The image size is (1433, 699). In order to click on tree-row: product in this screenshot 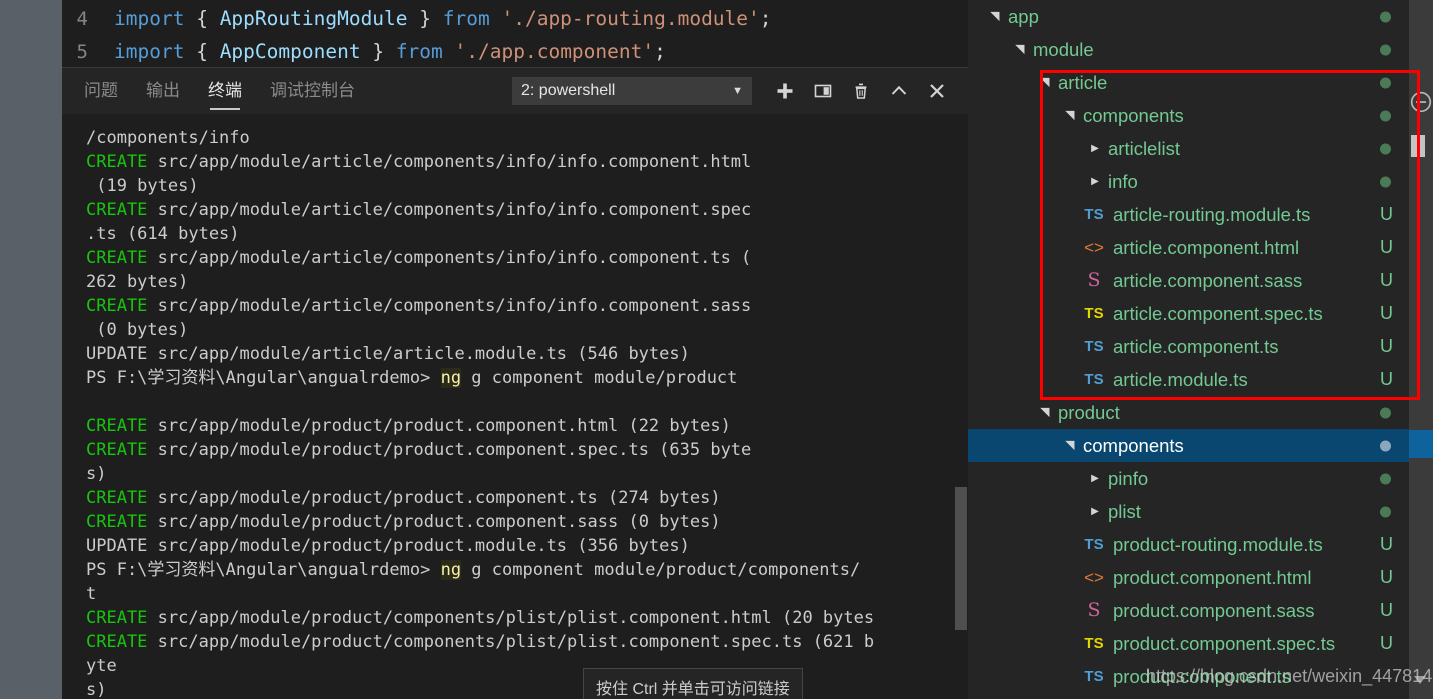, I will do `click(1188, 412)`.